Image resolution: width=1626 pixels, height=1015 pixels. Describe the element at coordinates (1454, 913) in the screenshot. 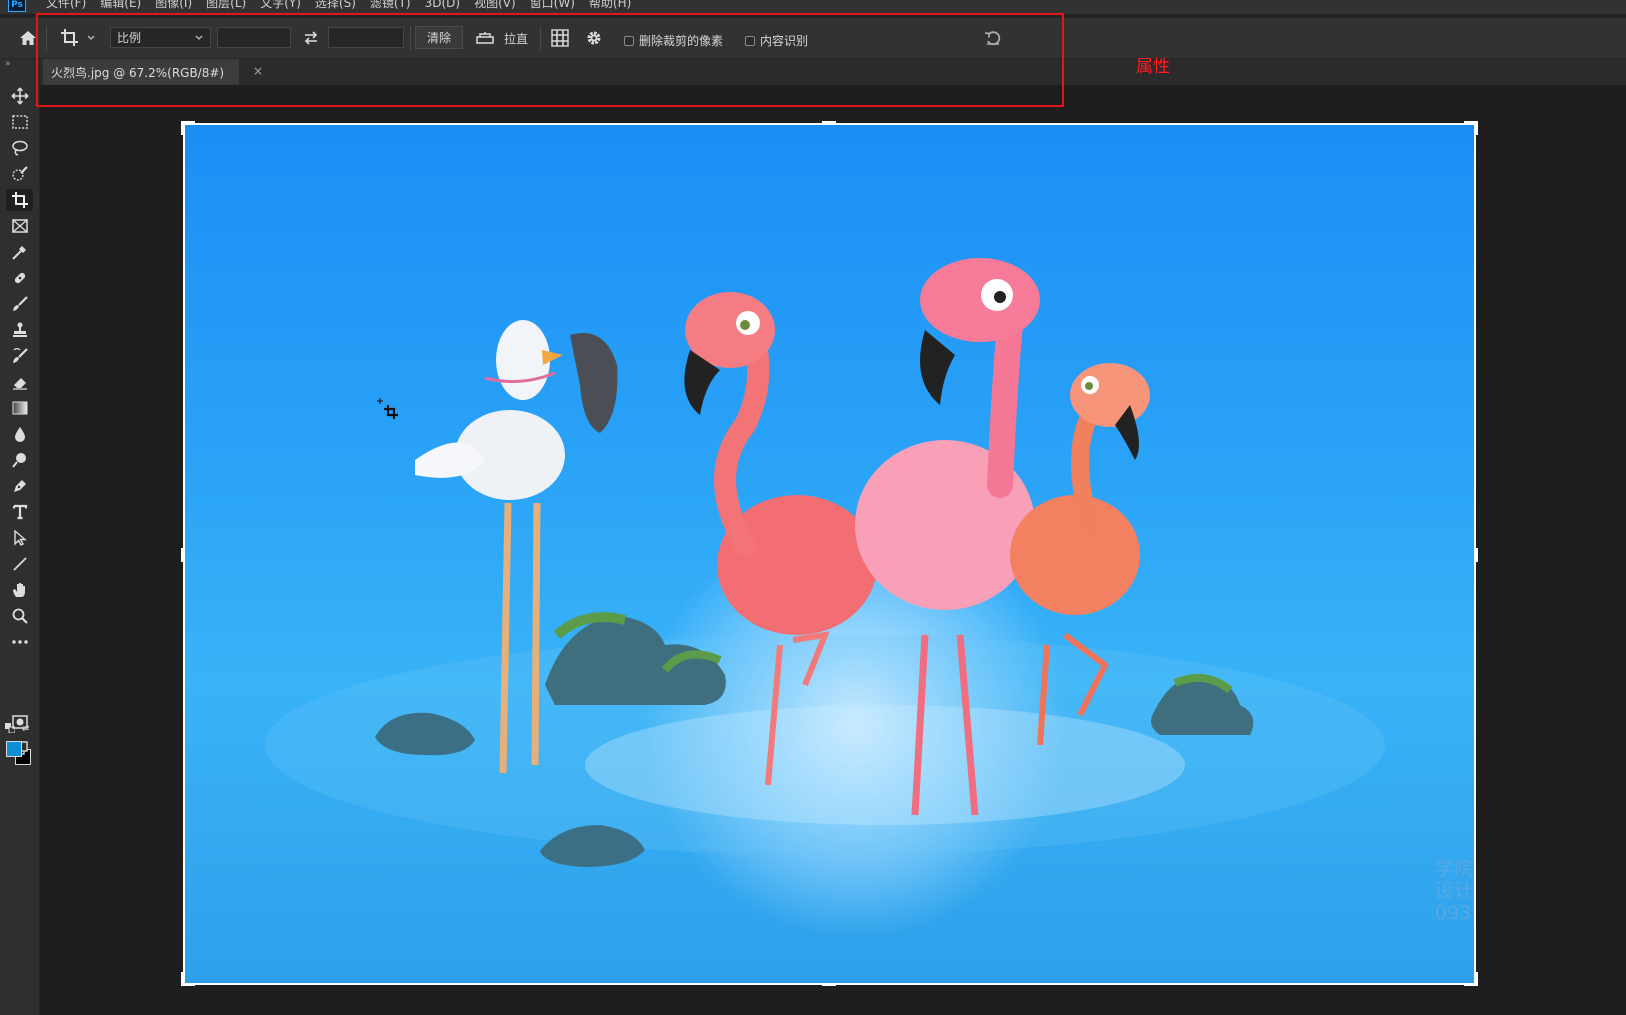

I see `watermark-line-2: 09316275` at that location.